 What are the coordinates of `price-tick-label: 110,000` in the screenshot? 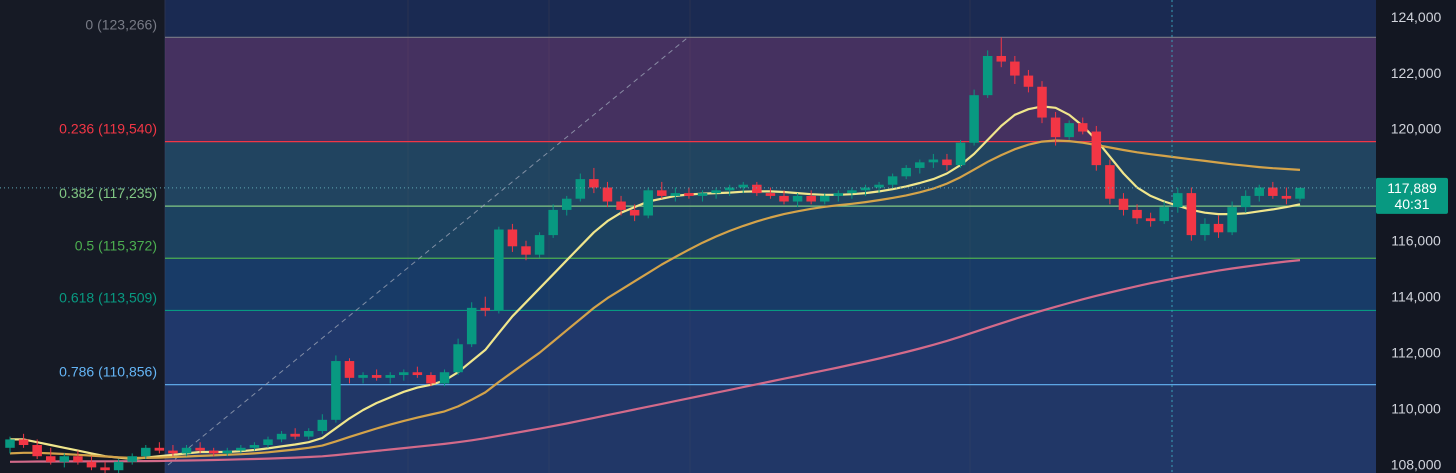 It's located at (1416, 409).